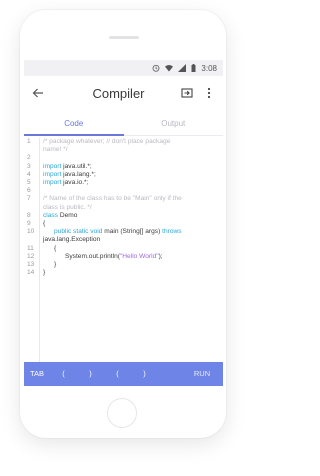 The width and height of the screenshot is (320, 476). What do you see at coordinates (31, 273) in the screenshot?
I see `line-number: 14` at bounding box center [31, 273].